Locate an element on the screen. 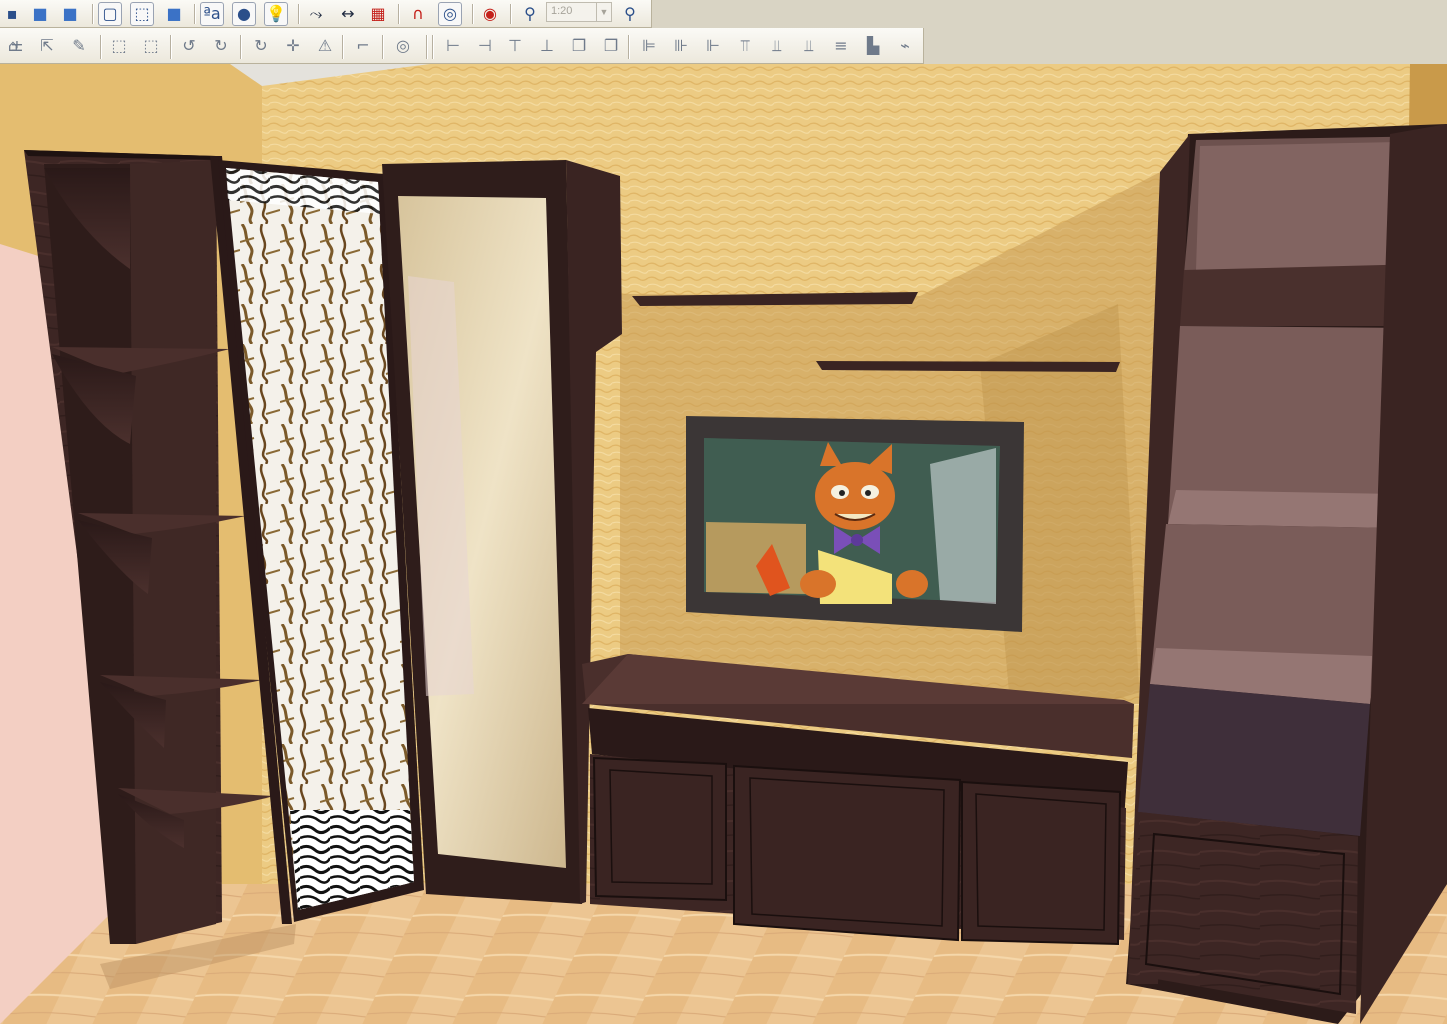 The image size is (1447, 1024). view-wireframe-button: ▢ is located at coordinates (110, 14).